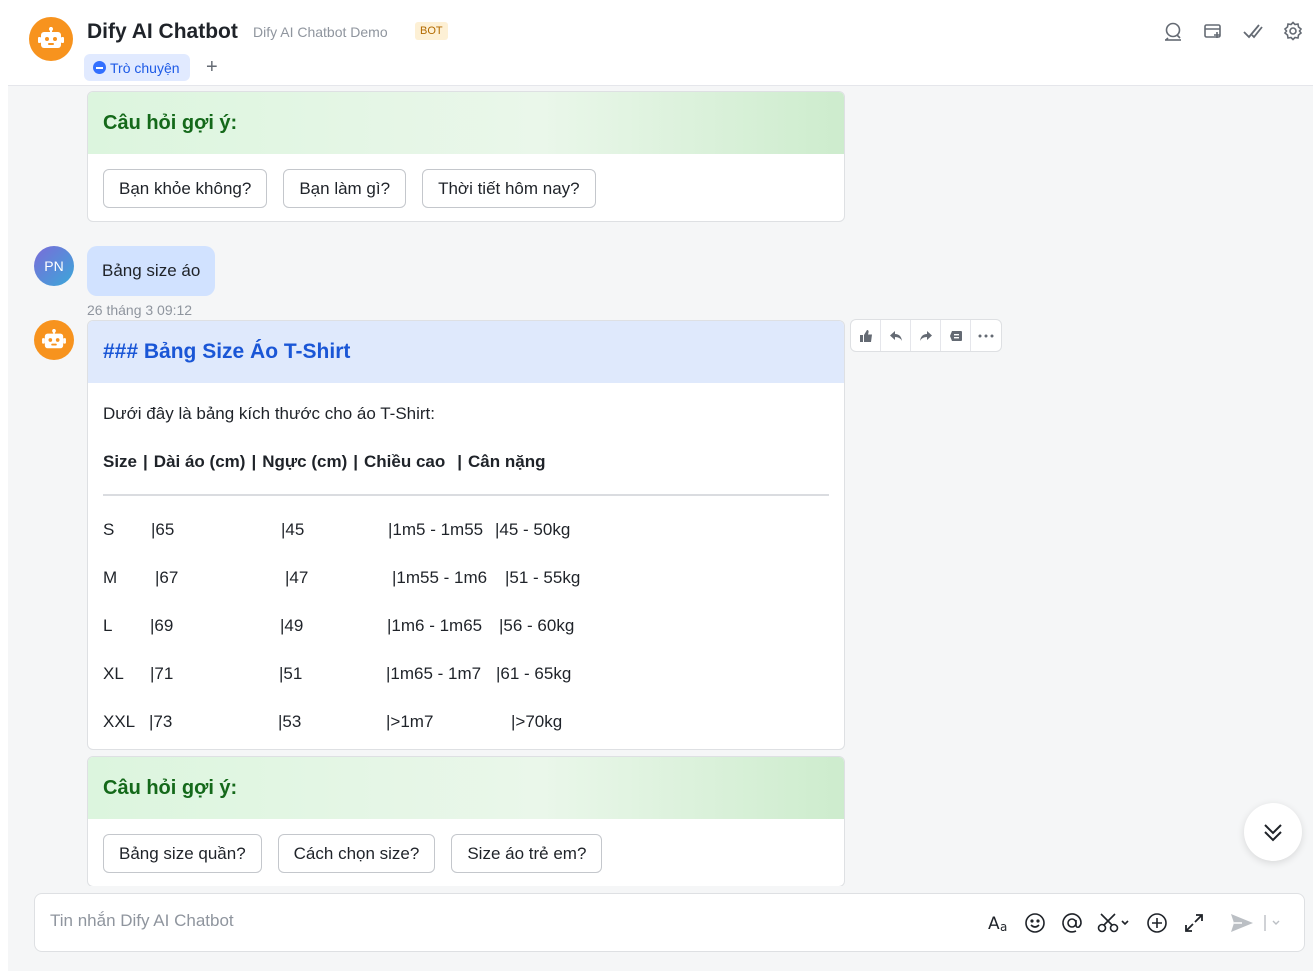 This screenshot has height=971, width=1313. Describe the element at coordinates (161, 721) in the screenshot. I see `cell-length: |73` at that location.